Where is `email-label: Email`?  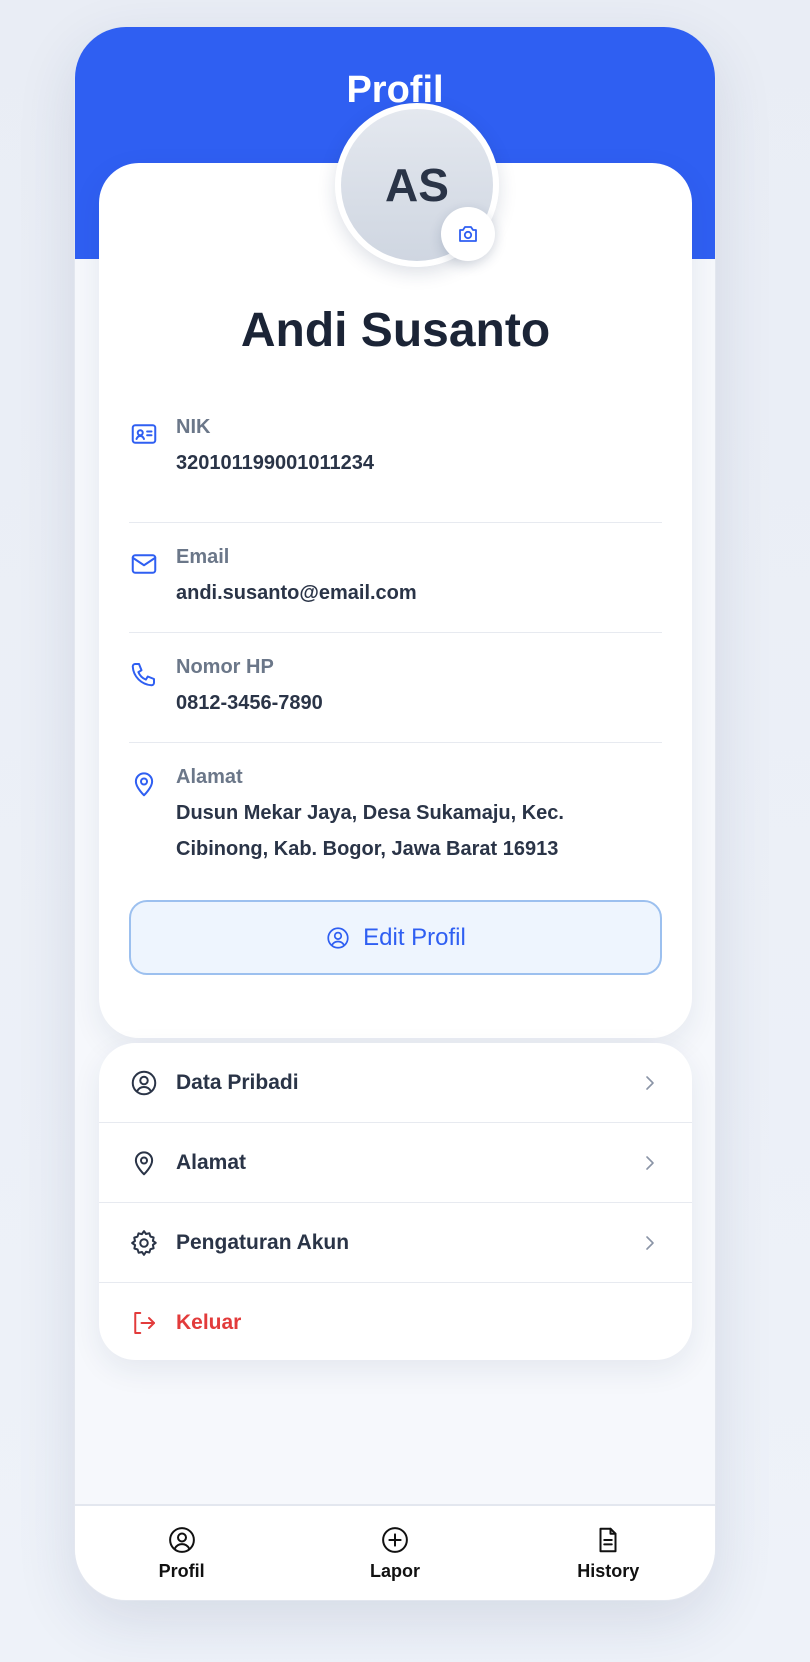 email-label: Email is located at coordinates (203, 557).